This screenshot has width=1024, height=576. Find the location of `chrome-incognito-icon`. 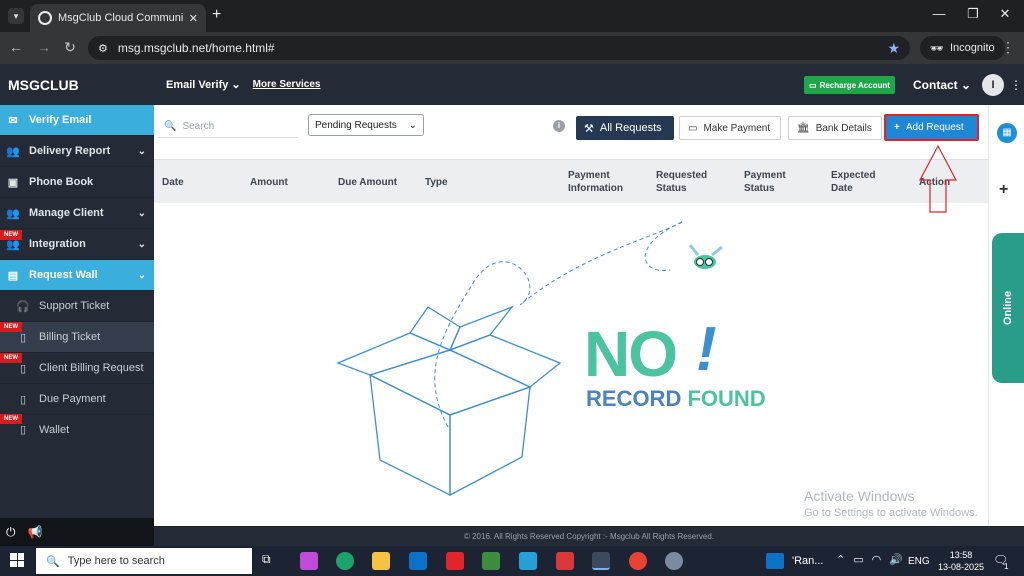

chrome-incognito-icon is located at coordinates (601, 561).